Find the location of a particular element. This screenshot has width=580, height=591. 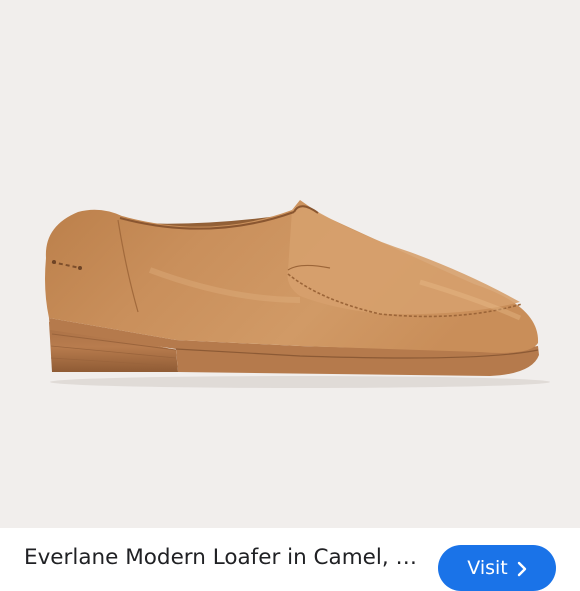

product-title-text: Everlane Modern Loafer in Camel, is located at coordinates (210, 557).